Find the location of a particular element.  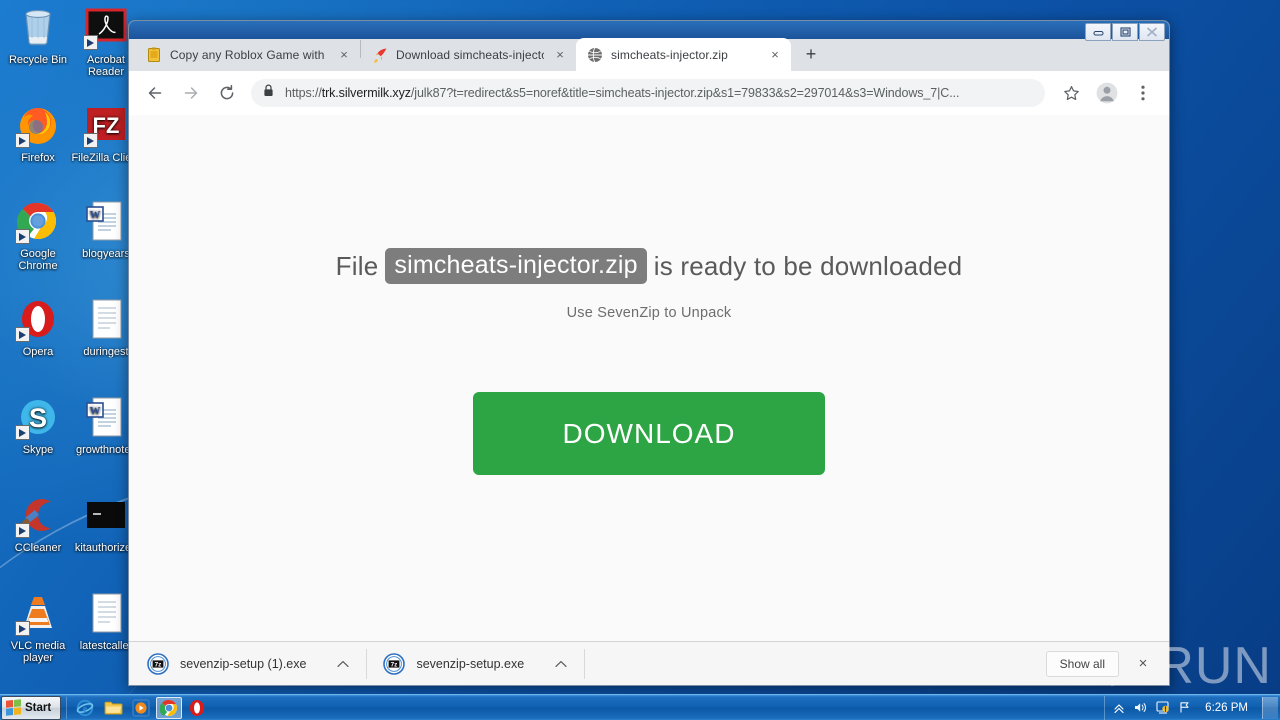

quick-launch-bar: e is located at coordinates (138, 707).